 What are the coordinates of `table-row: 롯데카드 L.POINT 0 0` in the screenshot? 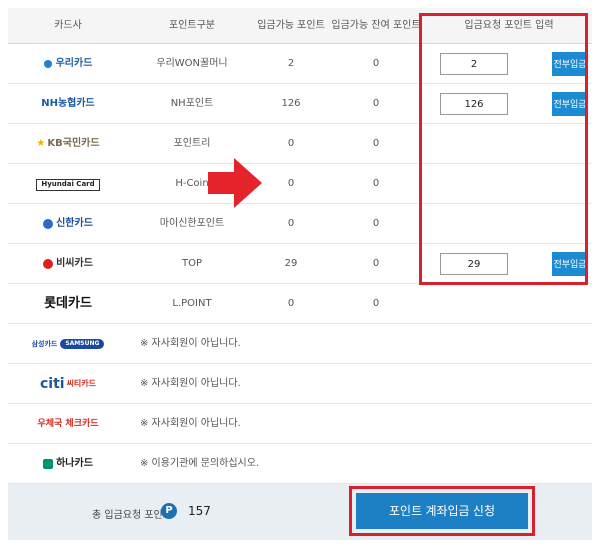 It's located at (300, 304).